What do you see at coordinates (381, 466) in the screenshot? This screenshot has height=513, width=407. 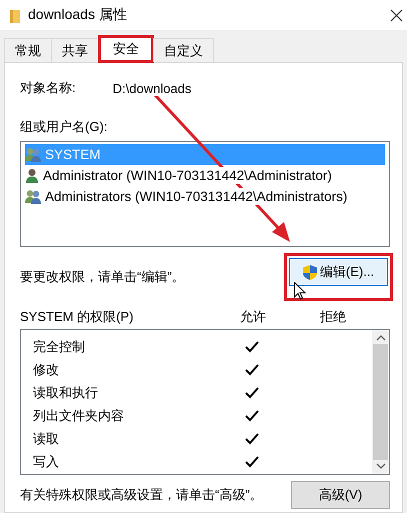 I see `scroll-down-icon` at bounding box center [381, 466].